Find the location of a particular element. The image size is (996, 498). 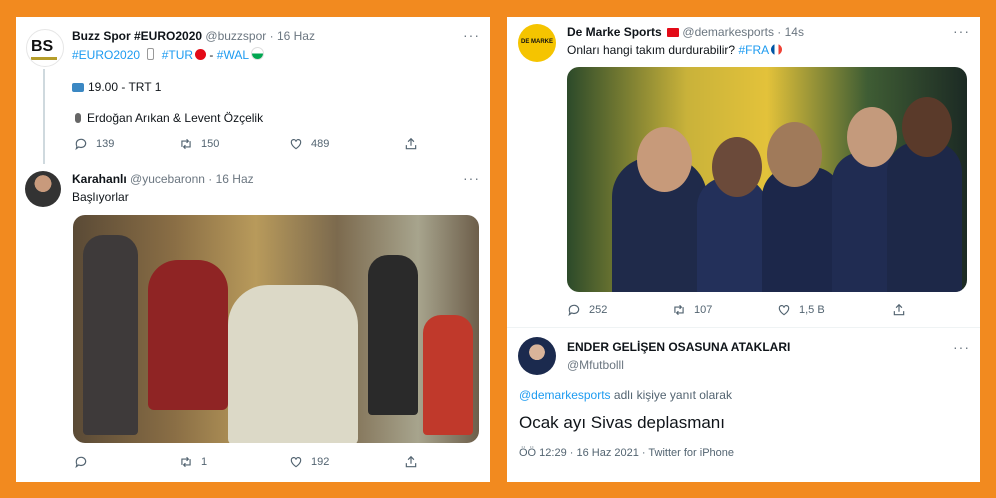

reply-count: 252 is located at coordinates (598, 310).